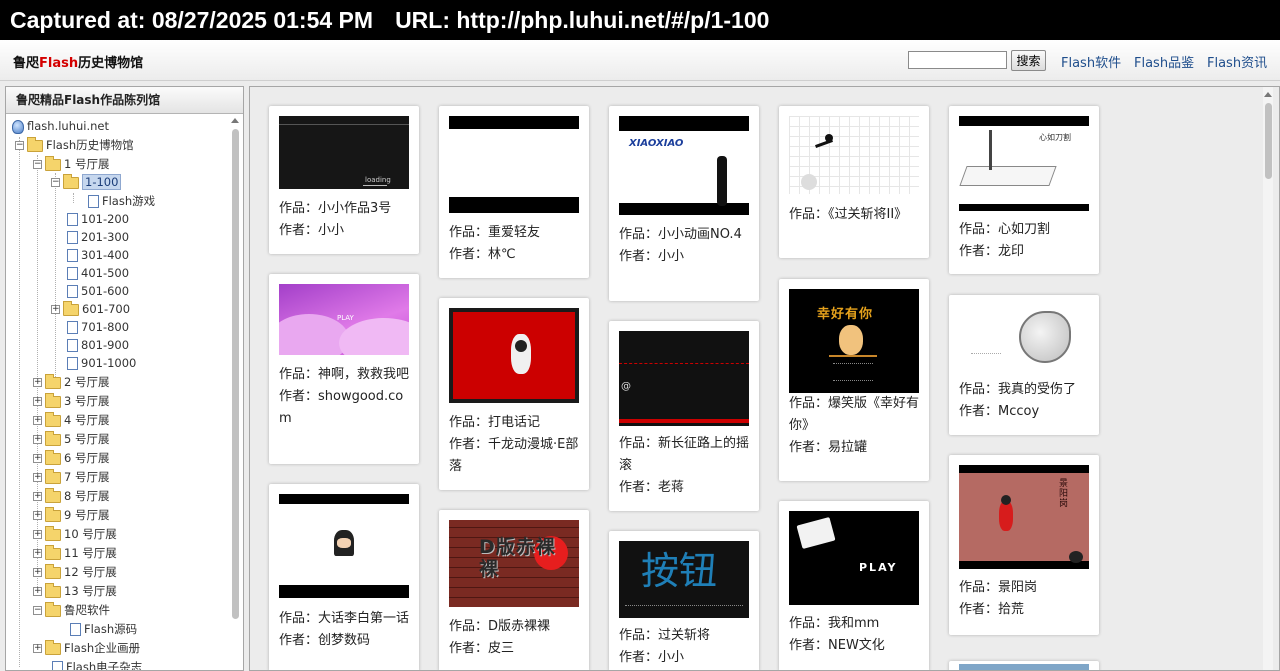 Image resolution: width=1280 pixels, height=671 pixels. Describe the element at coordinates (97, 273) in the screenshot. I see `tree-item-401-500: 401-500` at that location.